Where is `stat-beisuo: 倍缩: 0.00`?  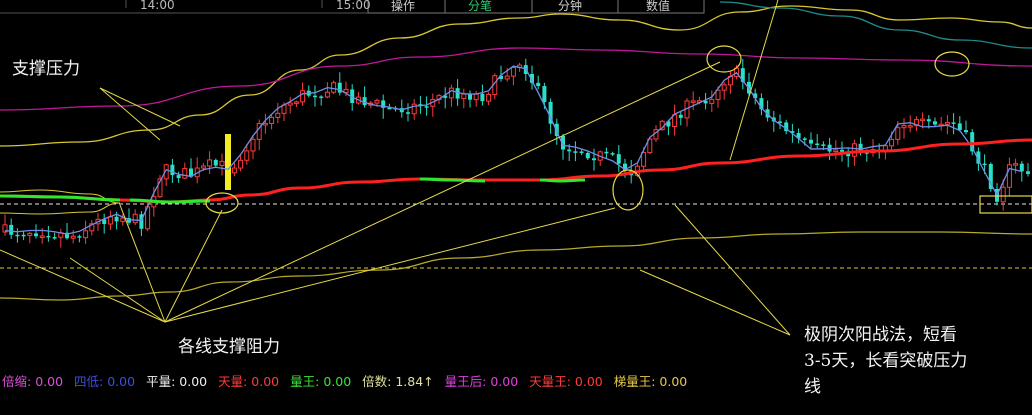
stat-beisuo: 倍缩: 0.00 is located at coordinates (33, 381).